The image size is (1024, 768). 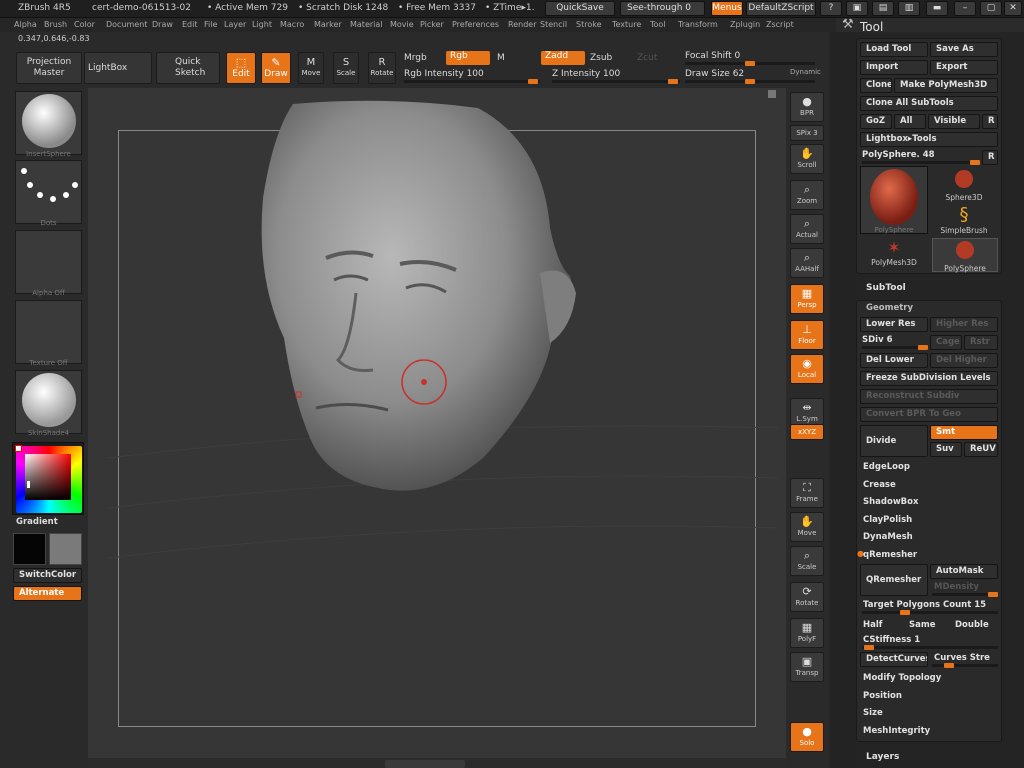 I want to click on menu-layer: Layer, so click(x=235, y=24).